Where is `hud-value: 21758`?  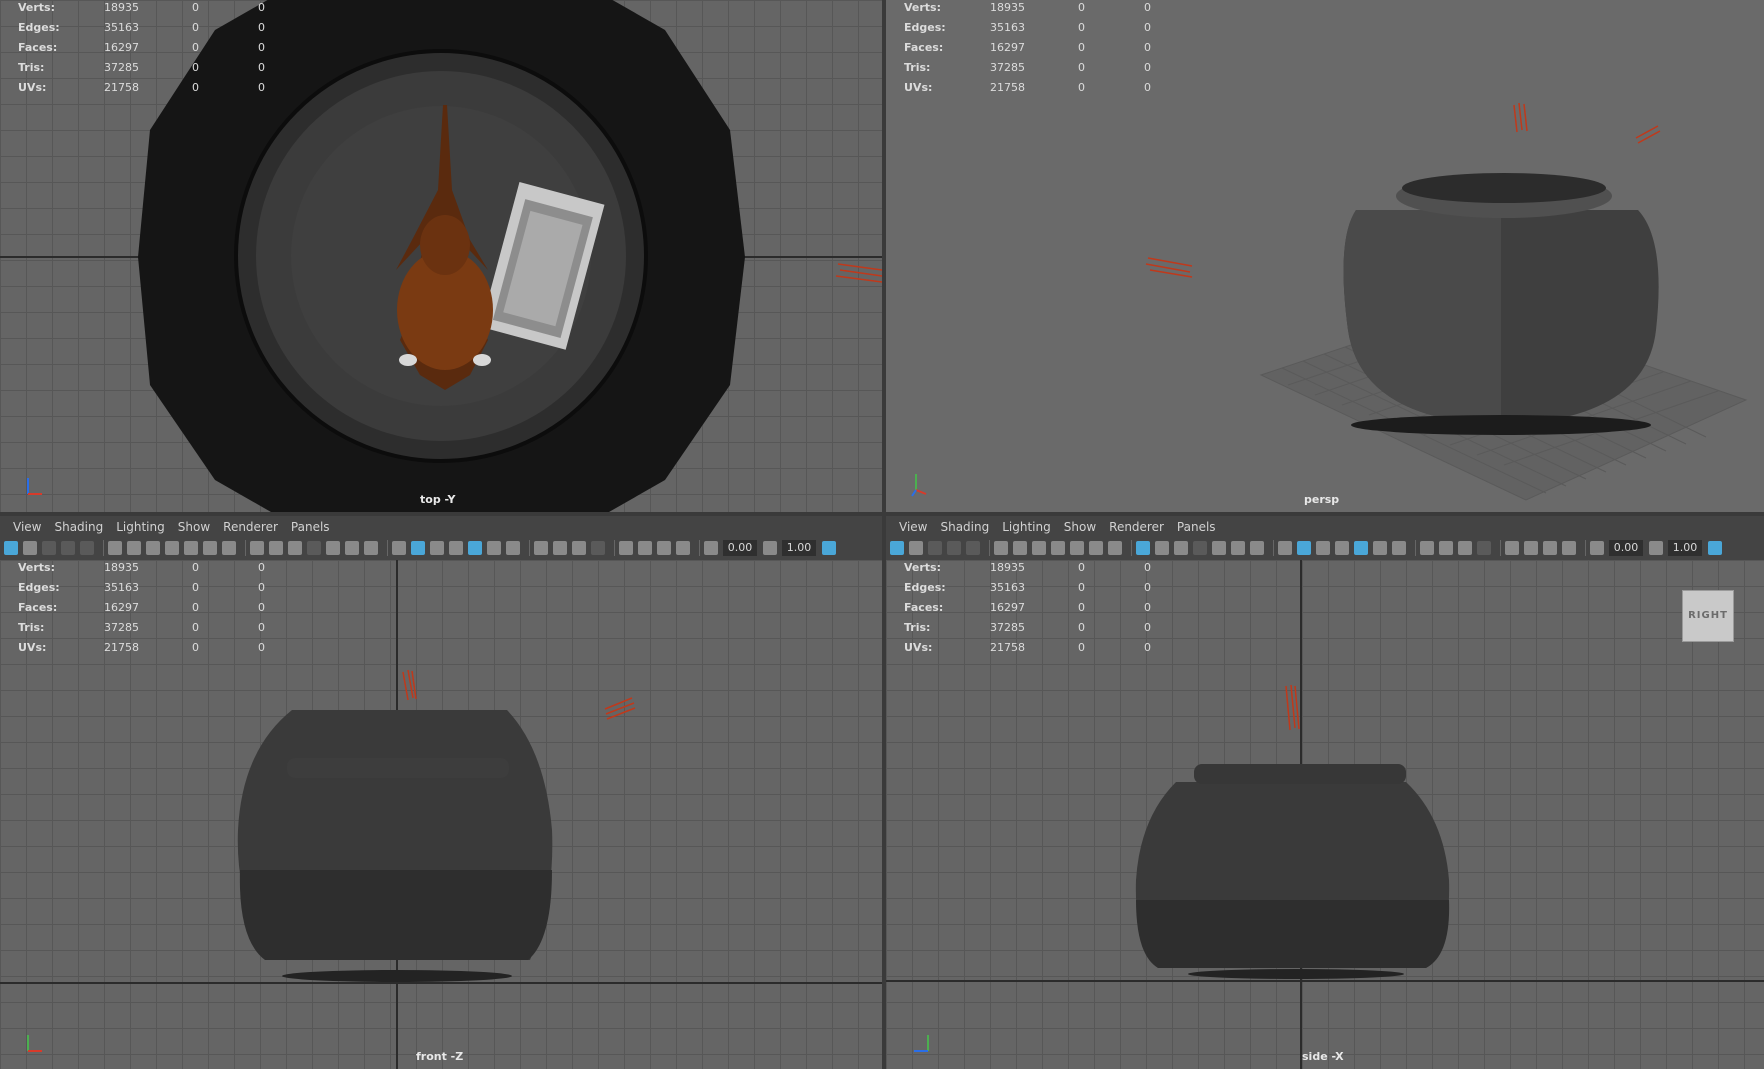 hud-value: 21758 is located at coordinates (121, 87).